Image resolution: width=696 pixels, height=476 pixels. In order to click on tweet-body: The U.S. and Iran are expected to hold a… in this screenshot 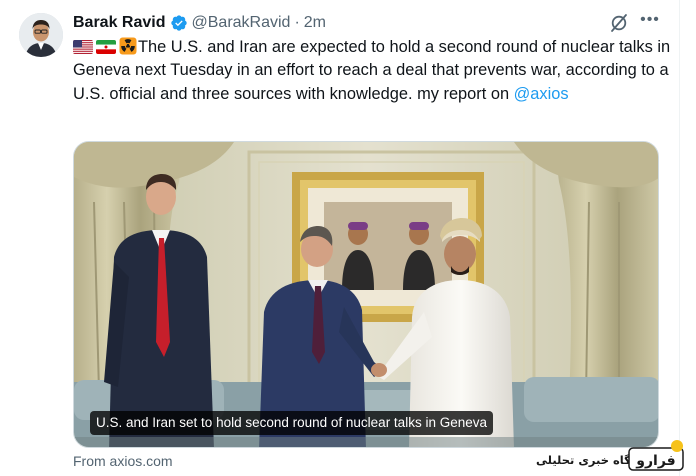, I will do `click(372, 70)`.